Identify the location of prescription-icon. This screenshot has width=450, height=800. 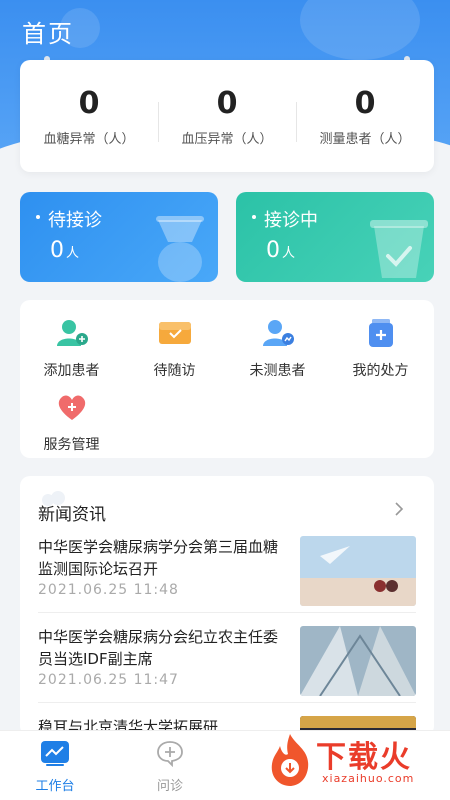
(380, 333).